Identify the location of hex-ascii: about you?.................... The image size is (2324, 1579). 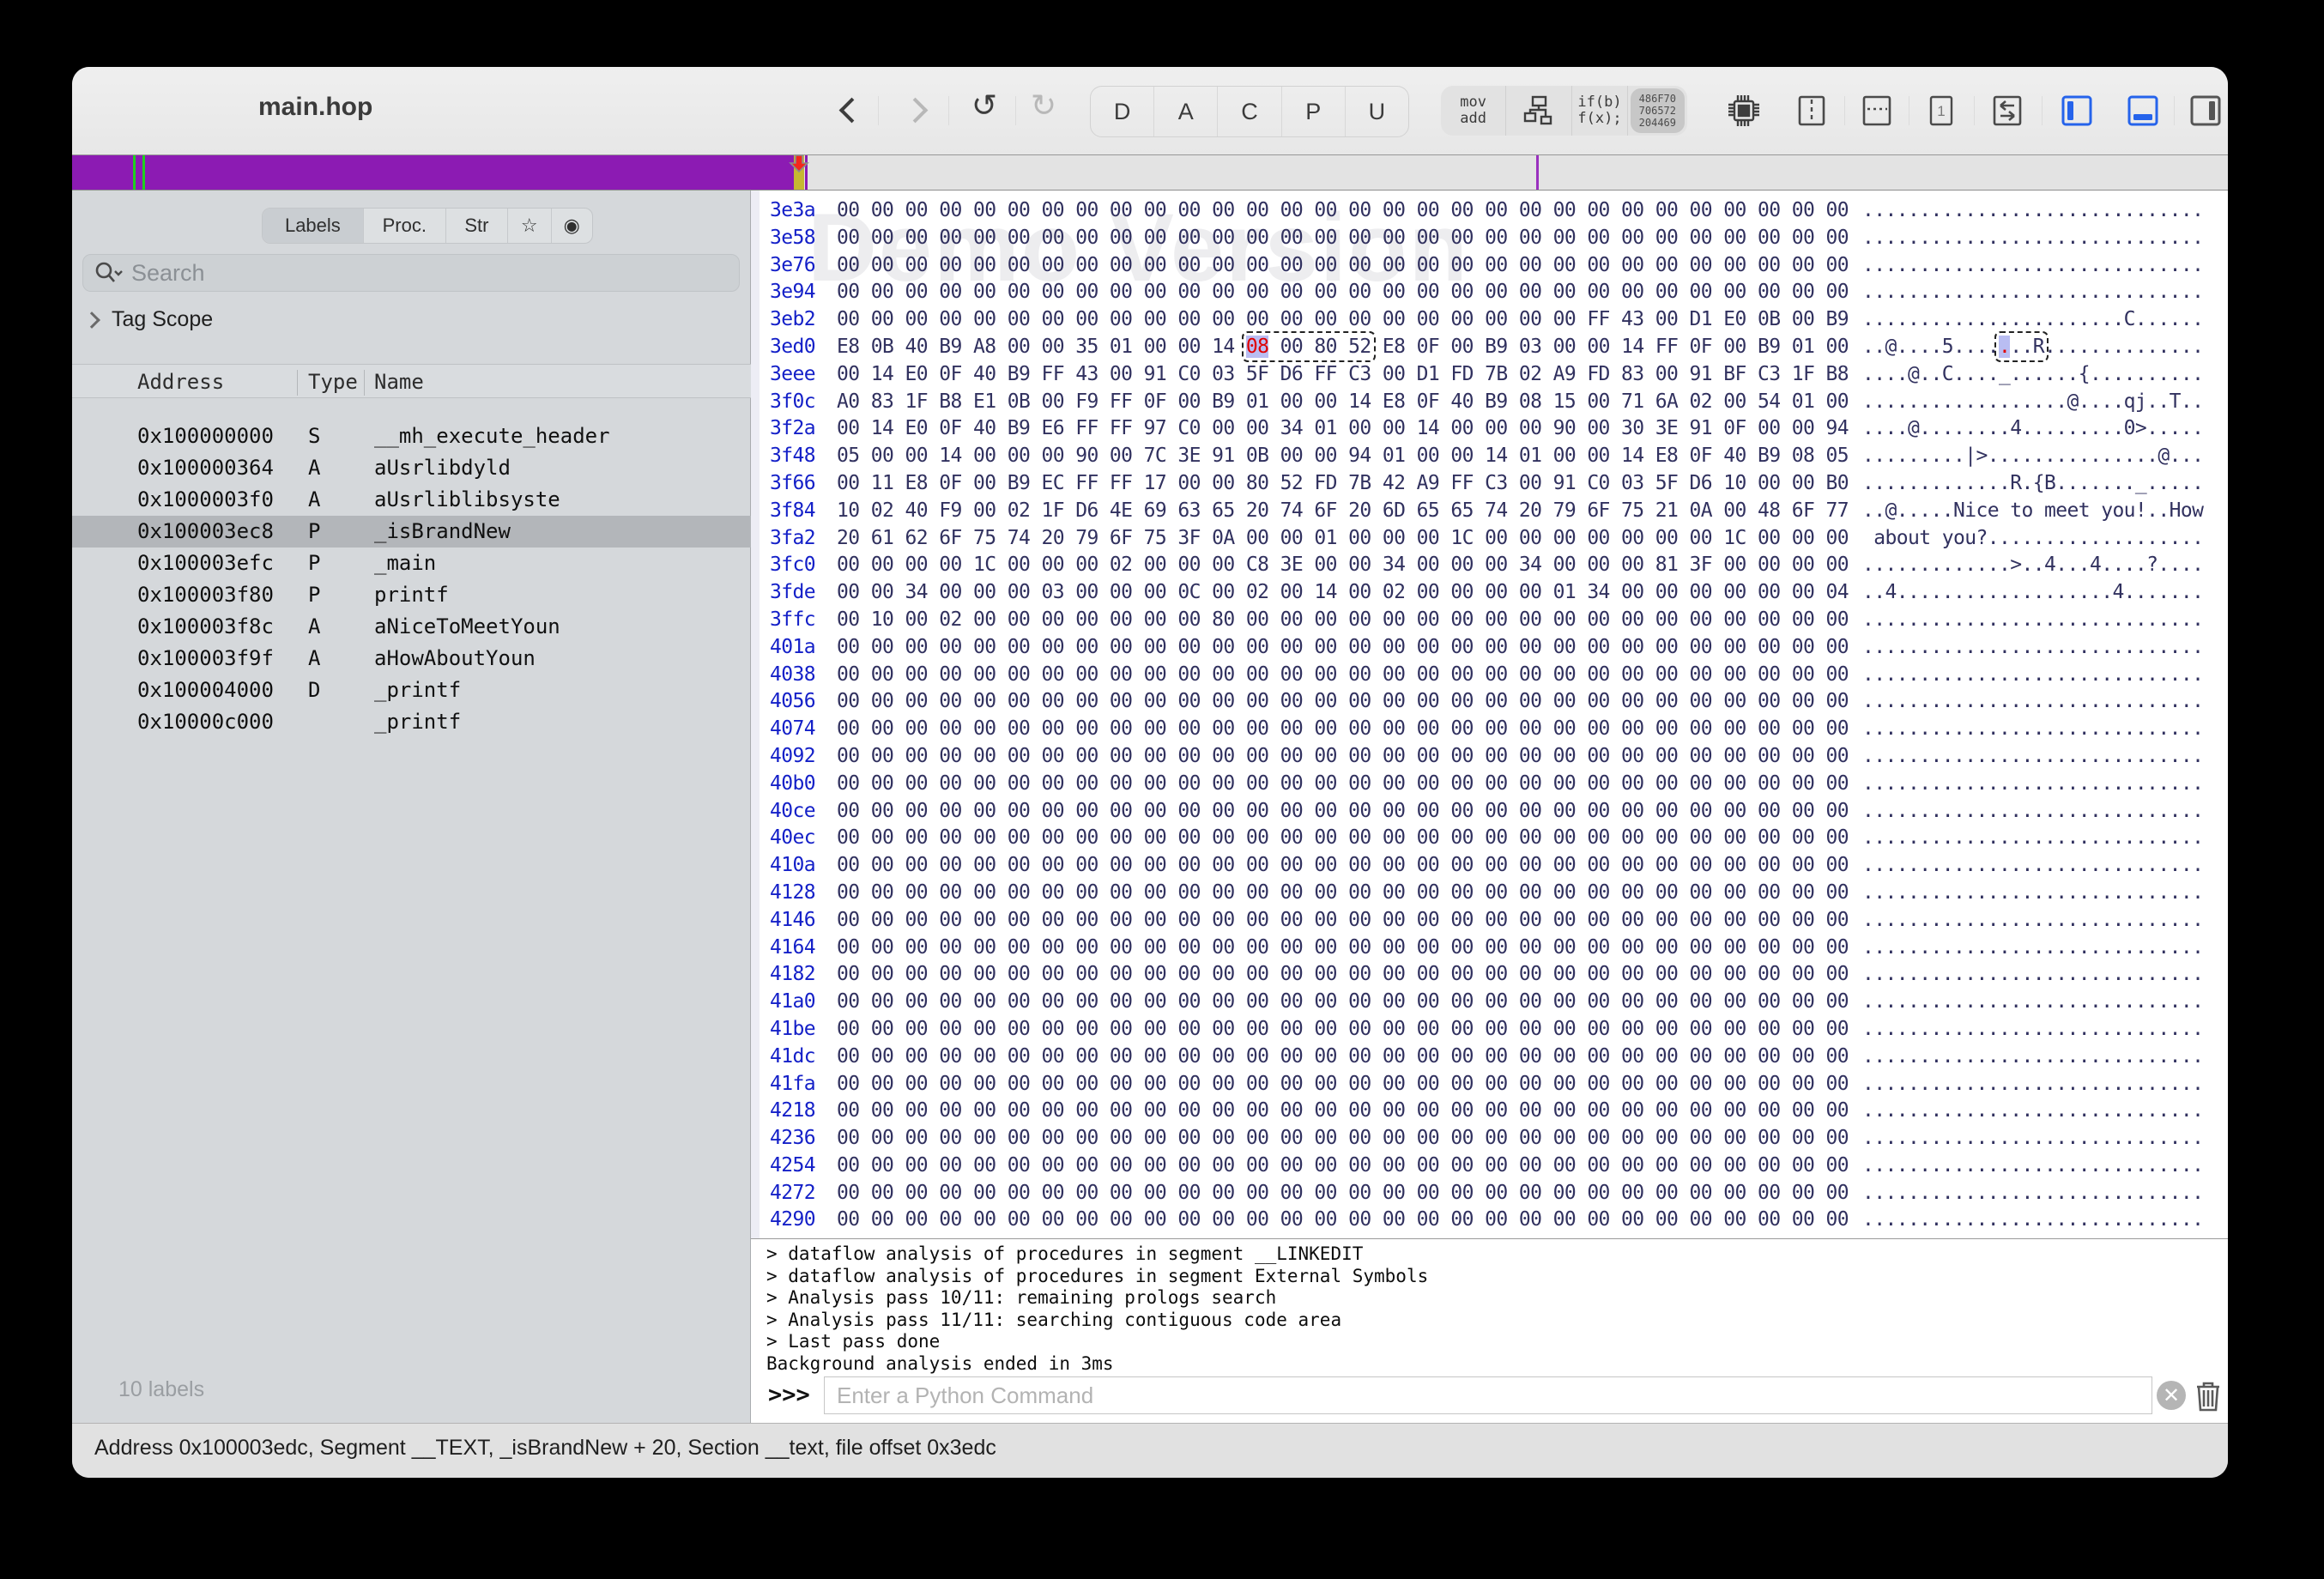
(2033, 538).